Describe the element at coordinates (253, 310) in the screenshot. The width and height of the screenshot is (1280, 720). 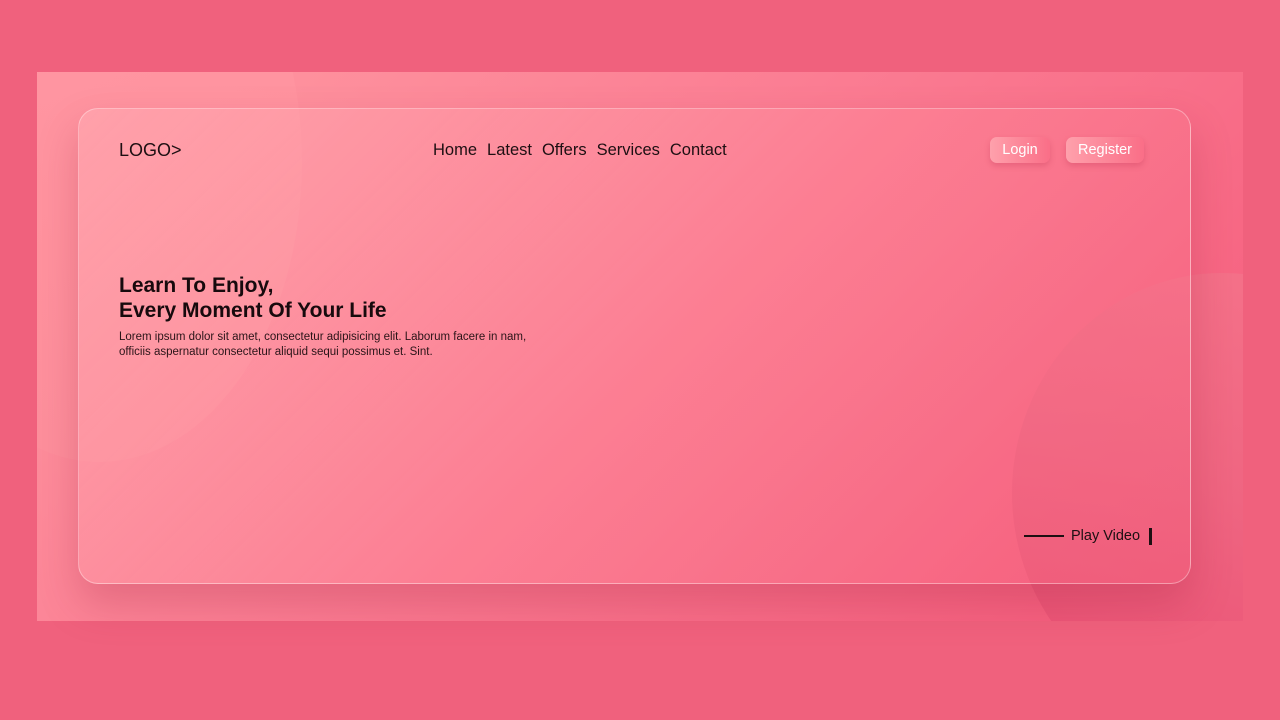
I see `hero-title-line-2: Every Moment Of Your Life` at that location.